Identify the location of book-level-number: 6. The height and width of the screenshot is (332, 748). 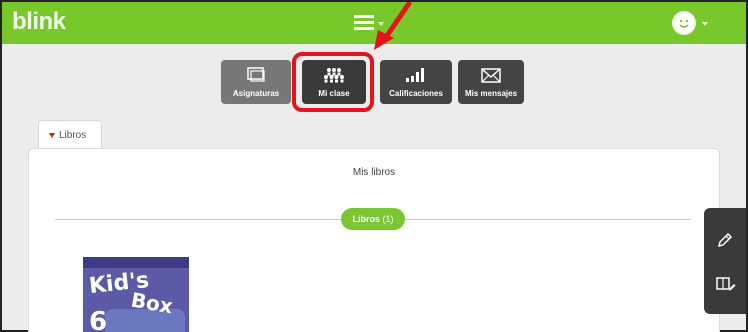
(98, 319).